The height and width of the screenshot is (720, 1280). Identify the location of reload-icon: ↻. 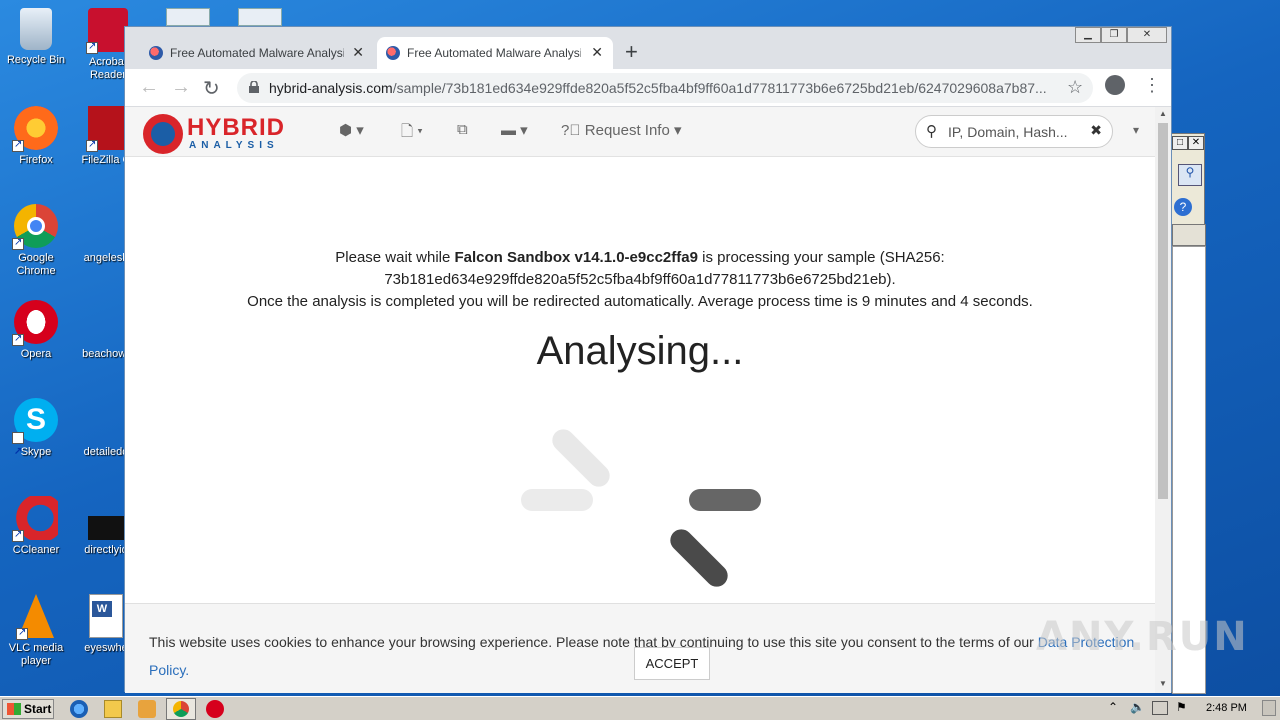
(211, 88).